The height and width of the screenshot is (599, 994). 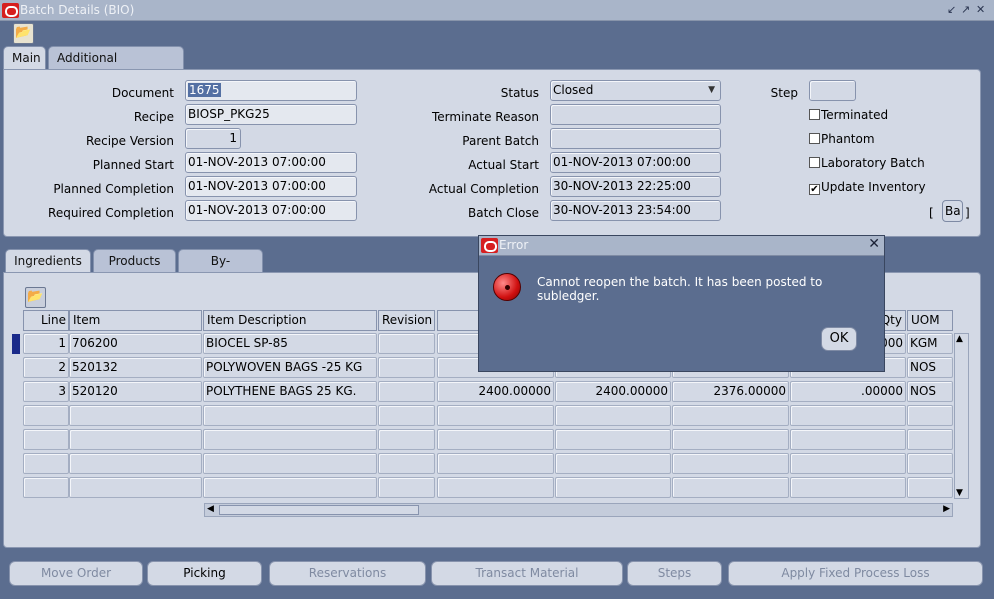 I want to click on planned-completion-field: 01-NOV-2013 07:00:00, so click(x=271, y=186).